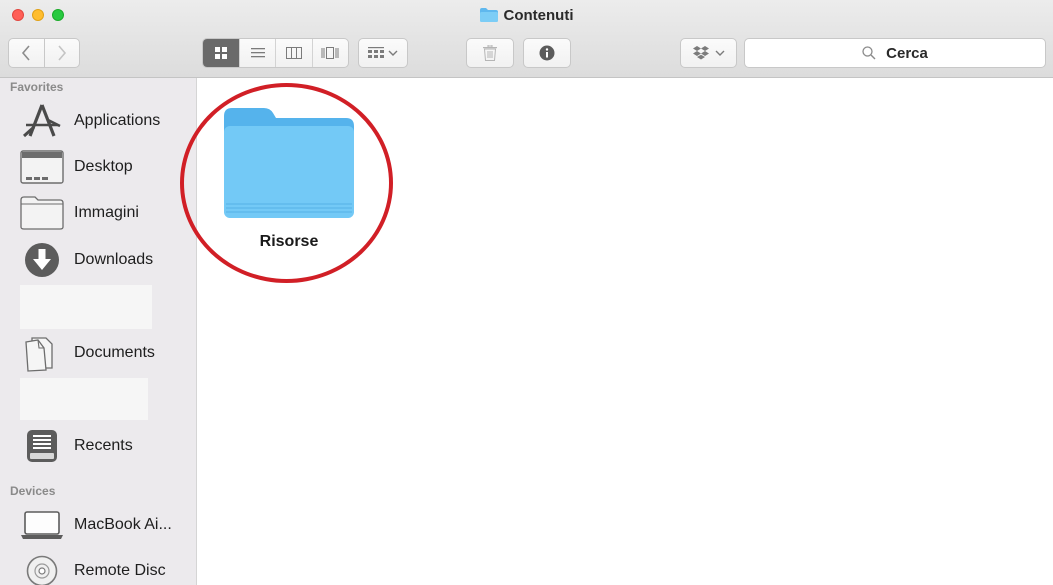  I want to click on sidebar-item-label: Downloads, so click(114, 259).